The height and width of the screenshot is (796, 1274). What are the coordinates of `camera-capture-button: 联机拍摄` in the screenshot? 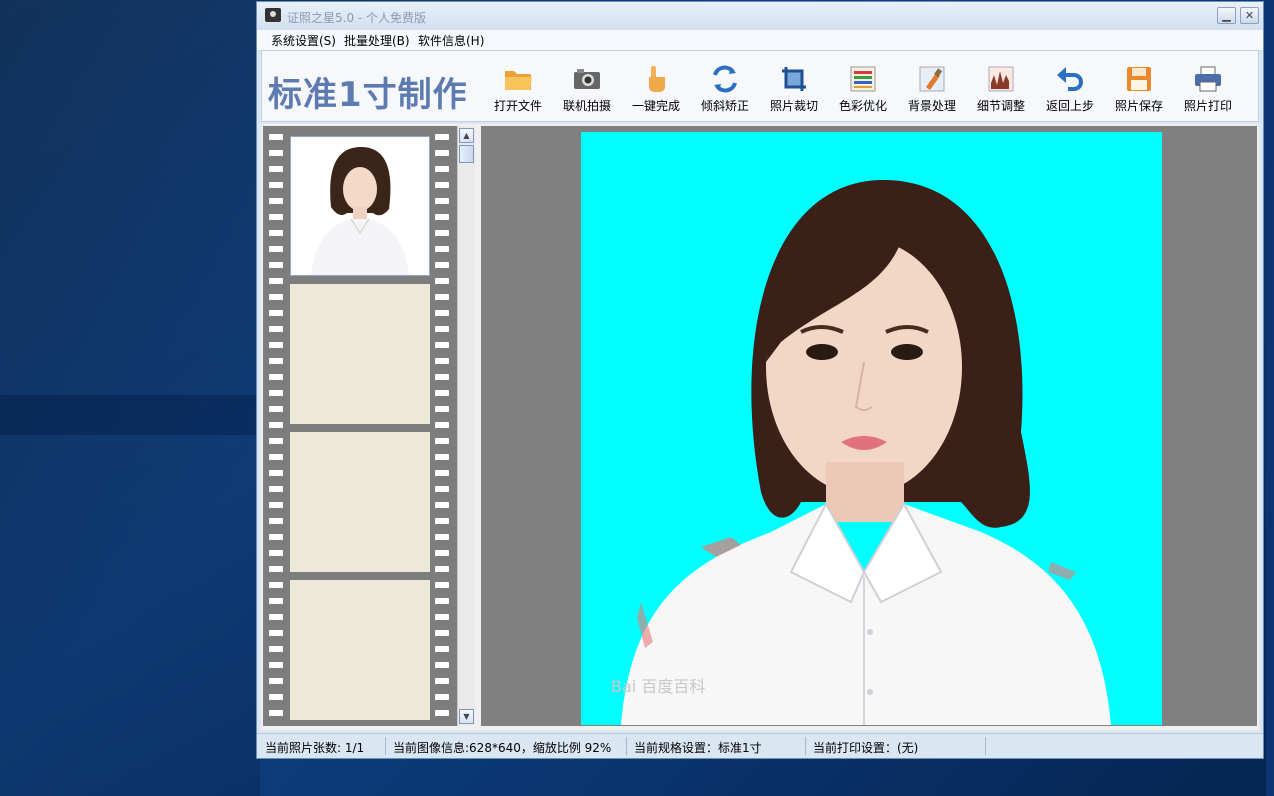 It's located at (587, 88).